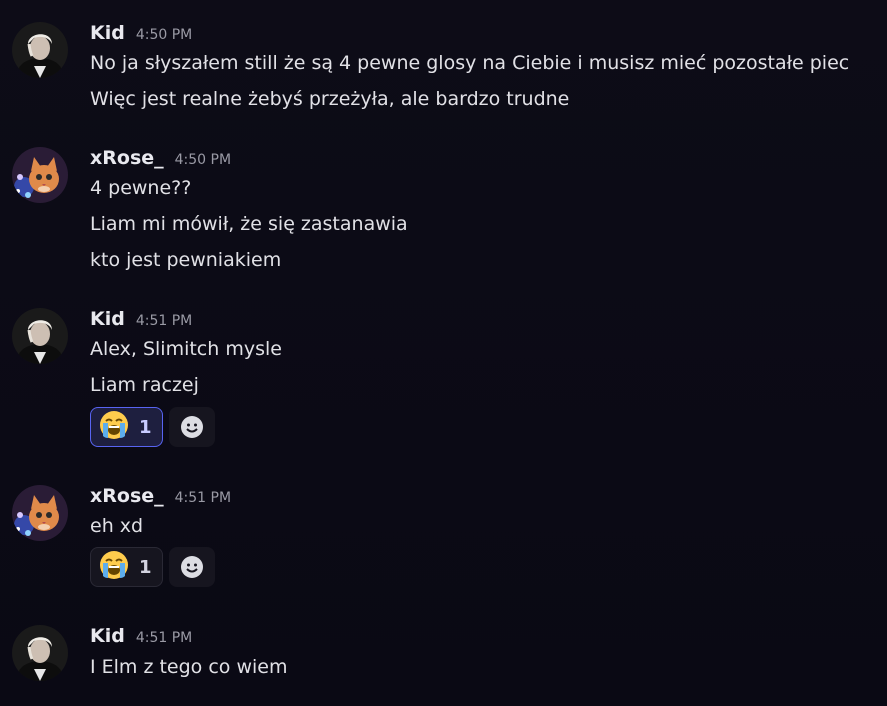 The width and height of the screenshot is (887, 706). I want to click on message-text: eh xd, so click(117, 526).